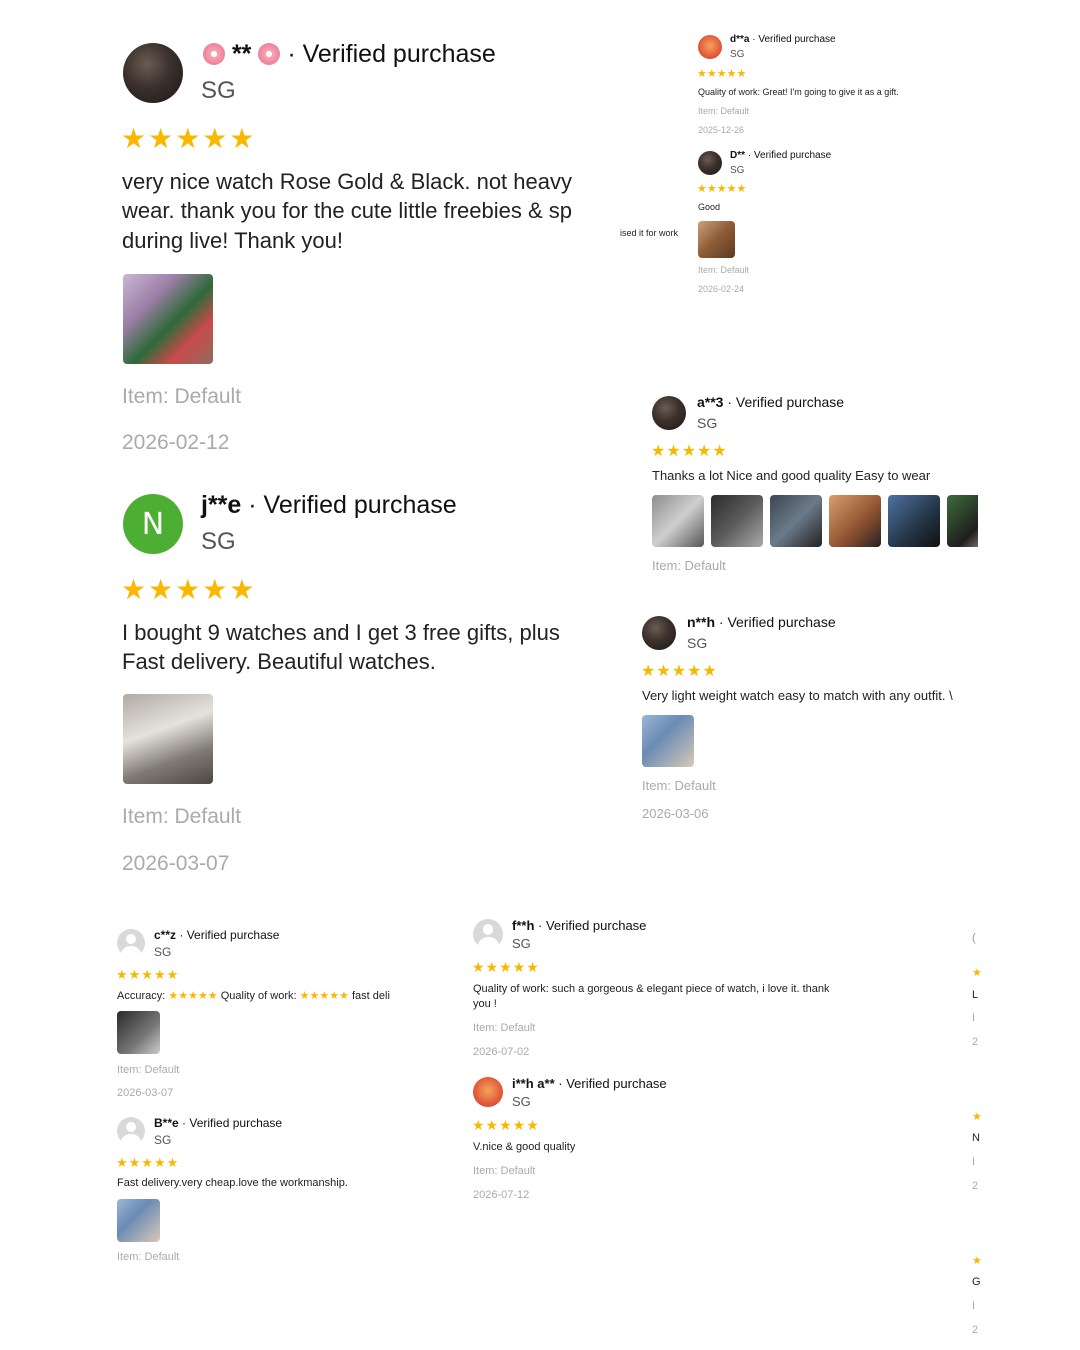 Image resolution: width=1080 pixels, height=1350 pixels. What do you see at coordinates (738, 155) in the screenshot?
I see `reviewer-name: D**` at bounding box center [738, 155].